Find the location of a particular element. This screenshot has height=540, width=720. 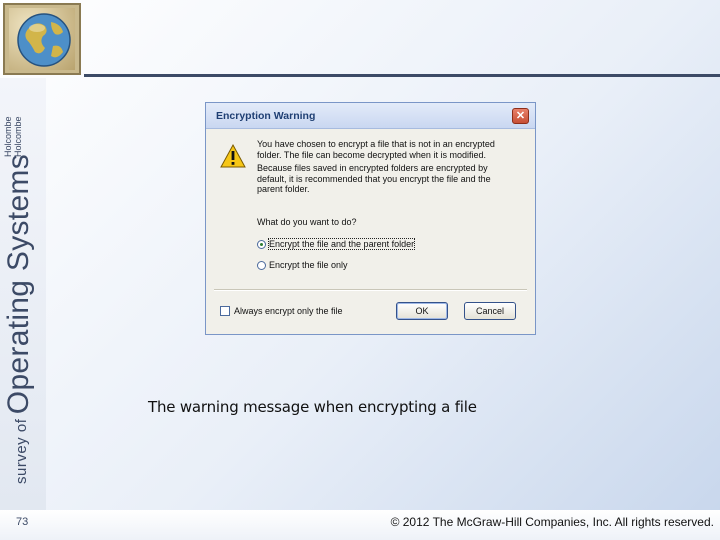

author-2: Holcombe is located at coordinates (18, 136).